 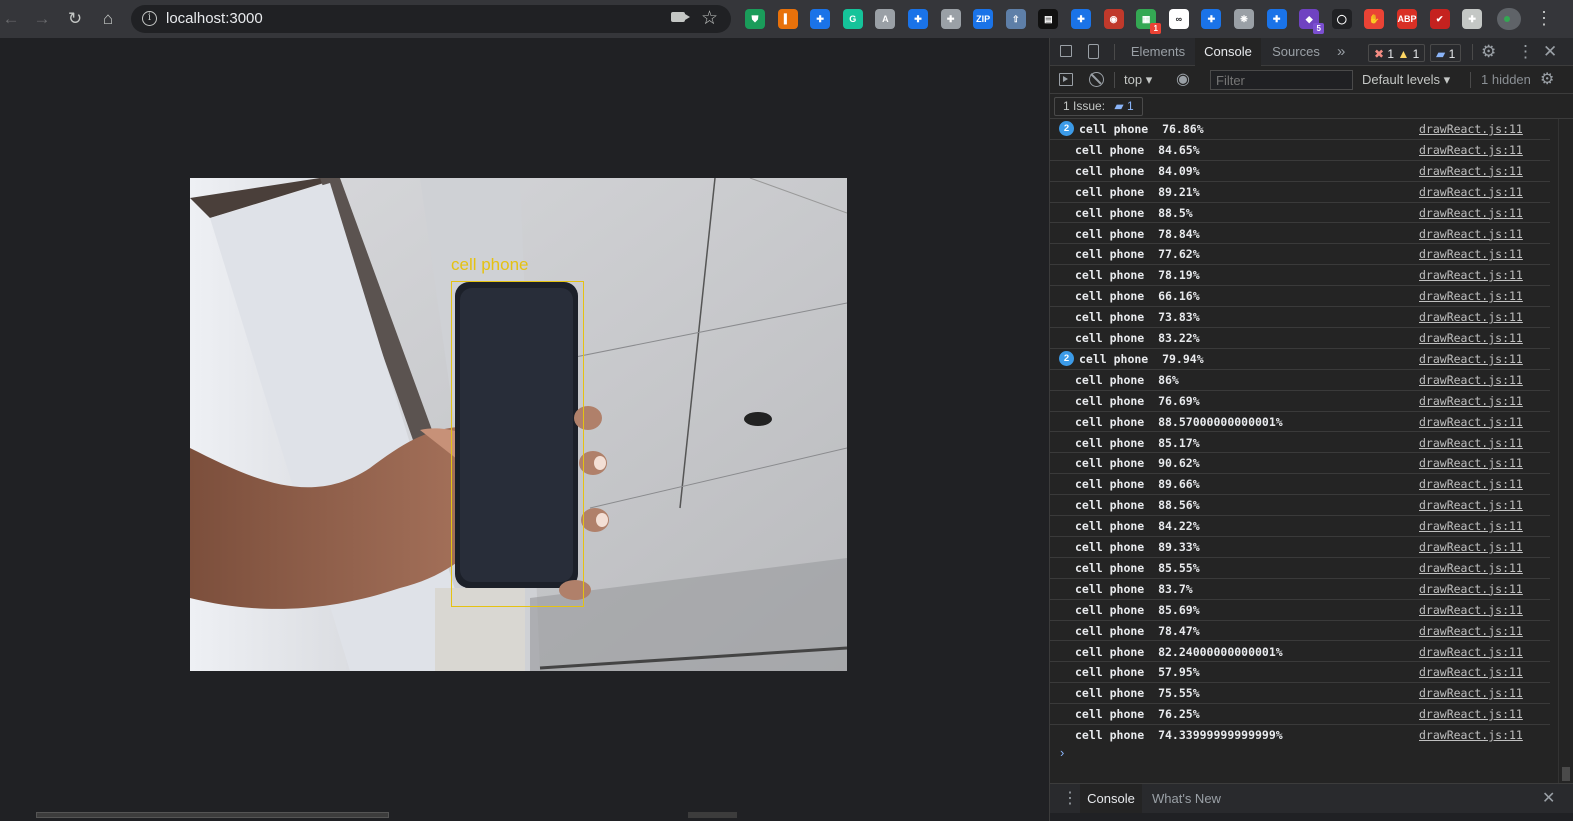 I want to click on clear-console-icon, so click(x=1096, y=79).